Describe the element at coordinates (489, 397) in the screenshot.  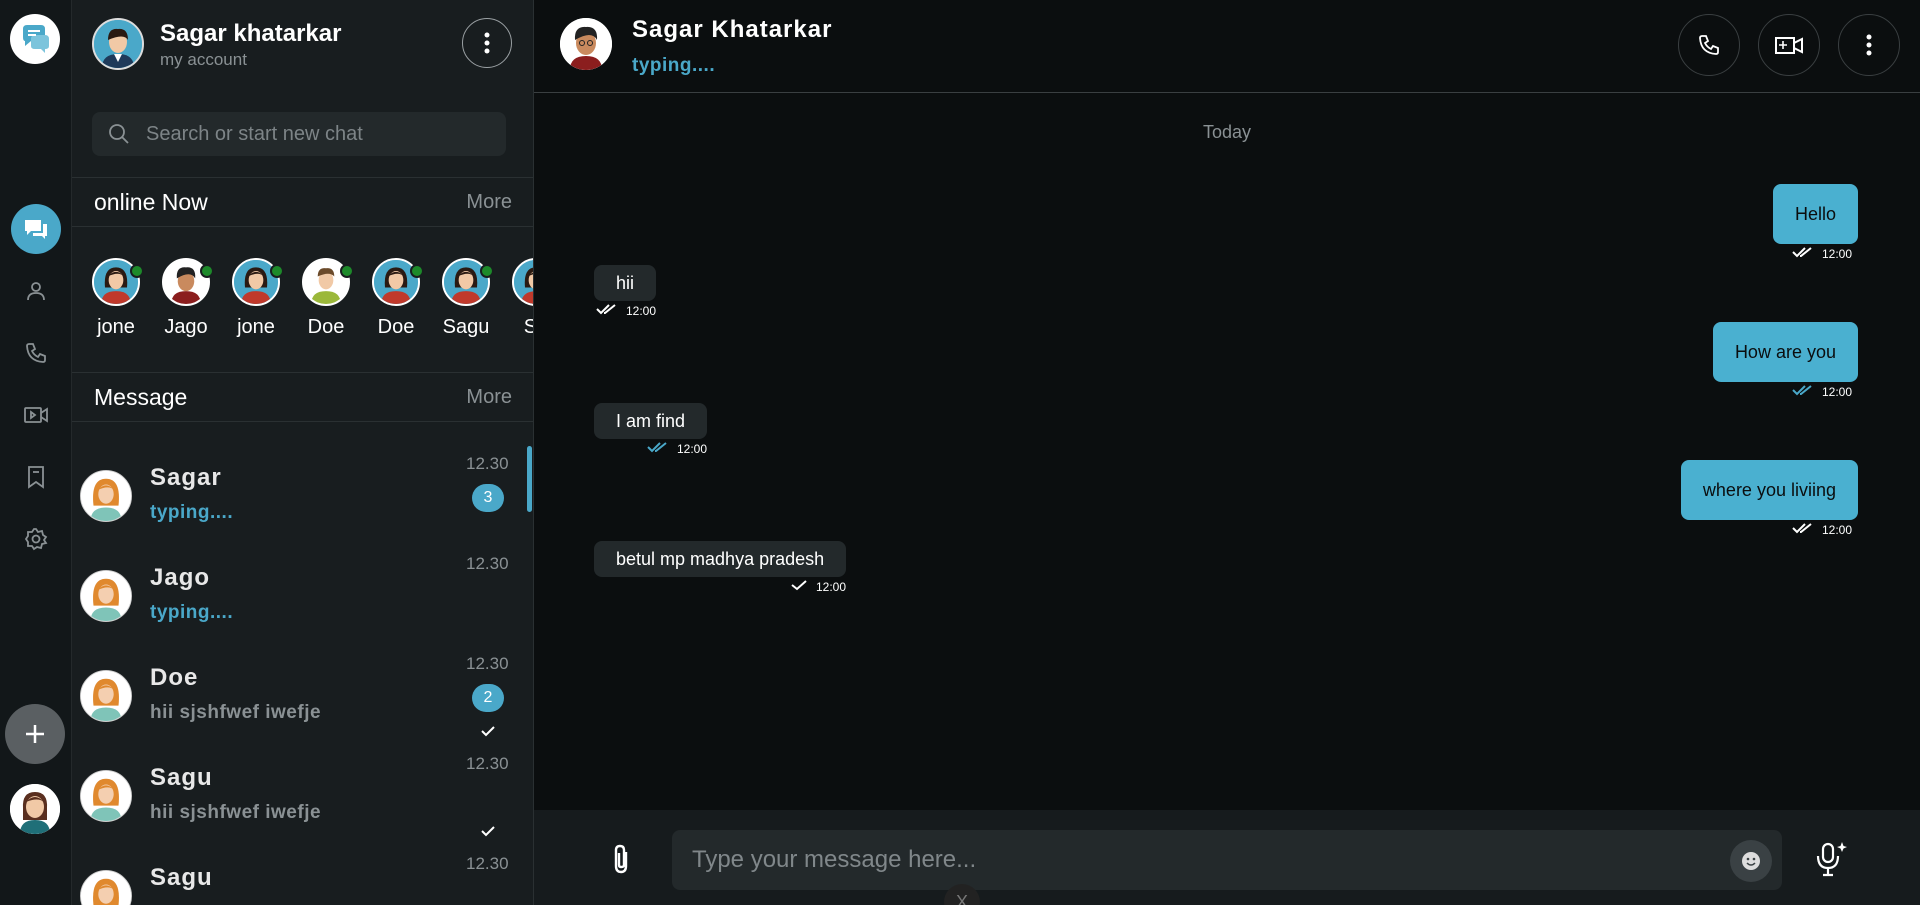
I see `message-more-link: More` at that location.